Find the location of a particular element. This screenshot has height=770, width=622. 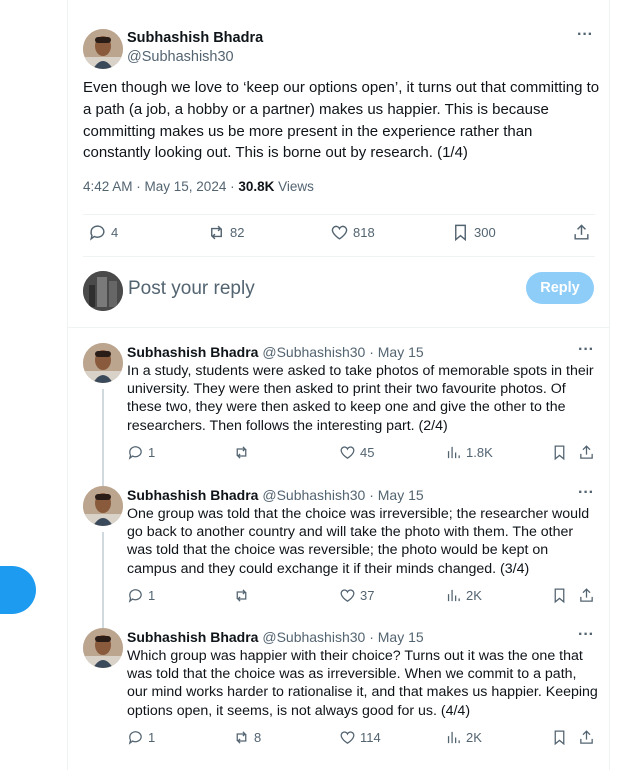

repost-action: 8 is located at coordinates (247, 737).